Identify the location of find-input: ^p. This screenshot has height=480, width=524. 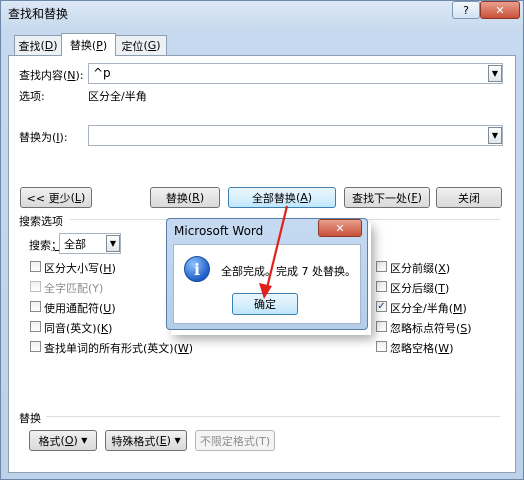
(295, 73).